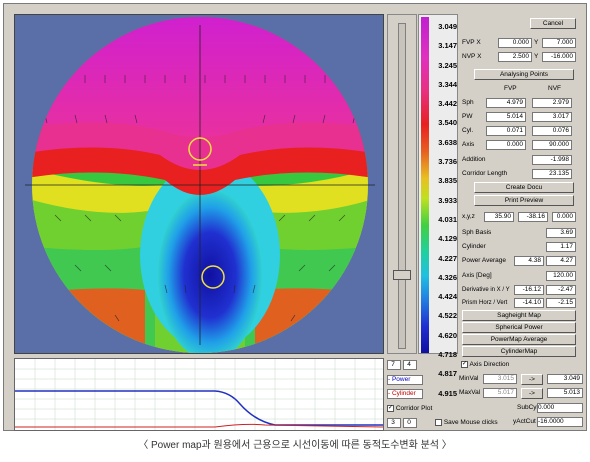 This screenshot has width=590, height=462. What do you see at coordinates (409, 409) in the screenshot?
I see `corridor-plot-checkbox: ✓ Corridor Plot` at bounding box center [409, 409].